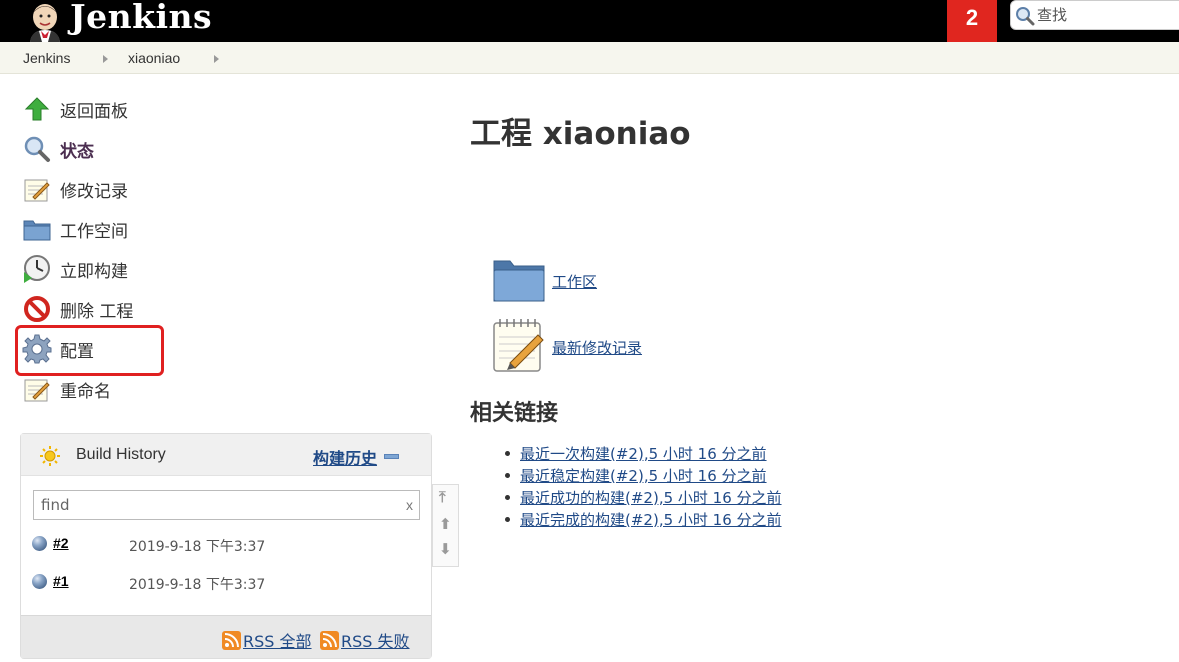 Image resolution: width=1179 pixels, height=662 pixels. I want to click on task-workspace: 工作空间, so click(75, 229).